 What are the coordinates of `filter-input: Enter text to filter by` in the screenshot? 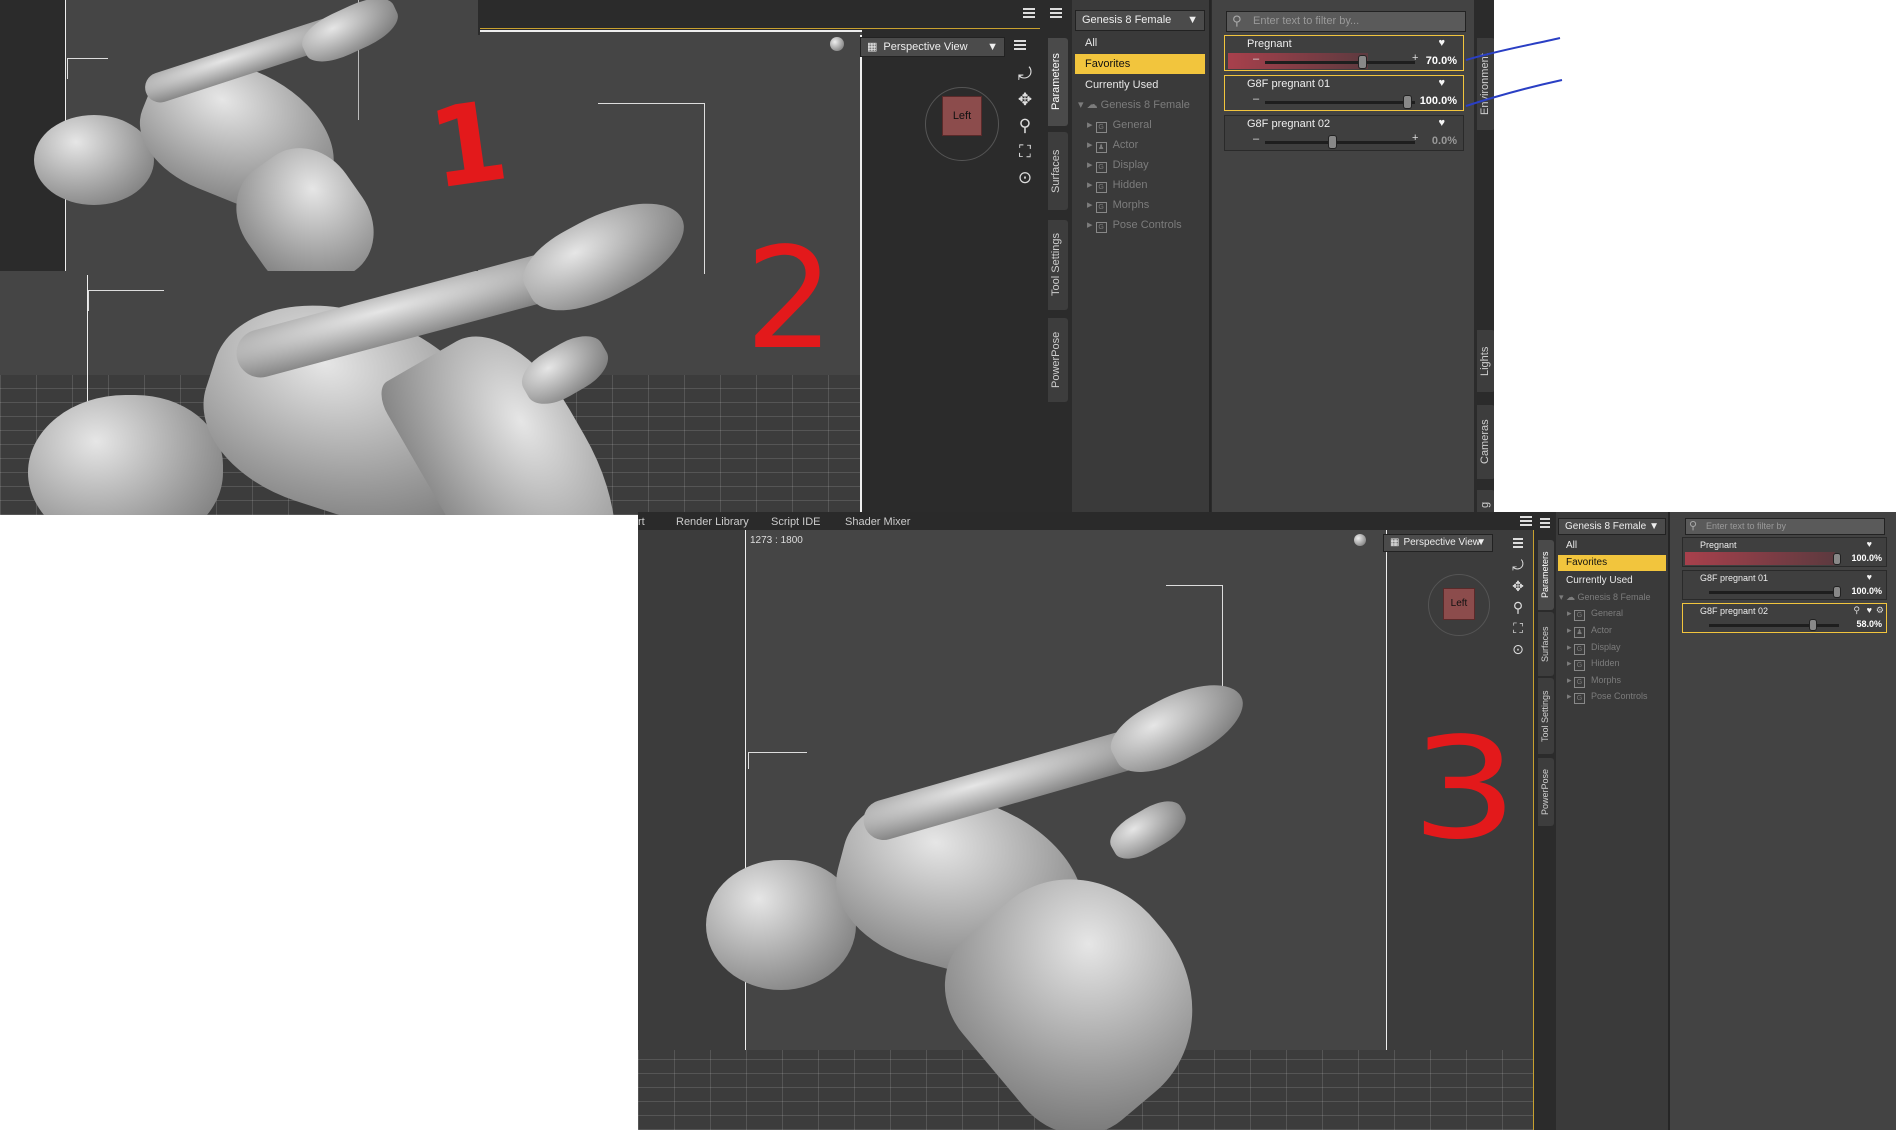 It's located at (1785, 526).